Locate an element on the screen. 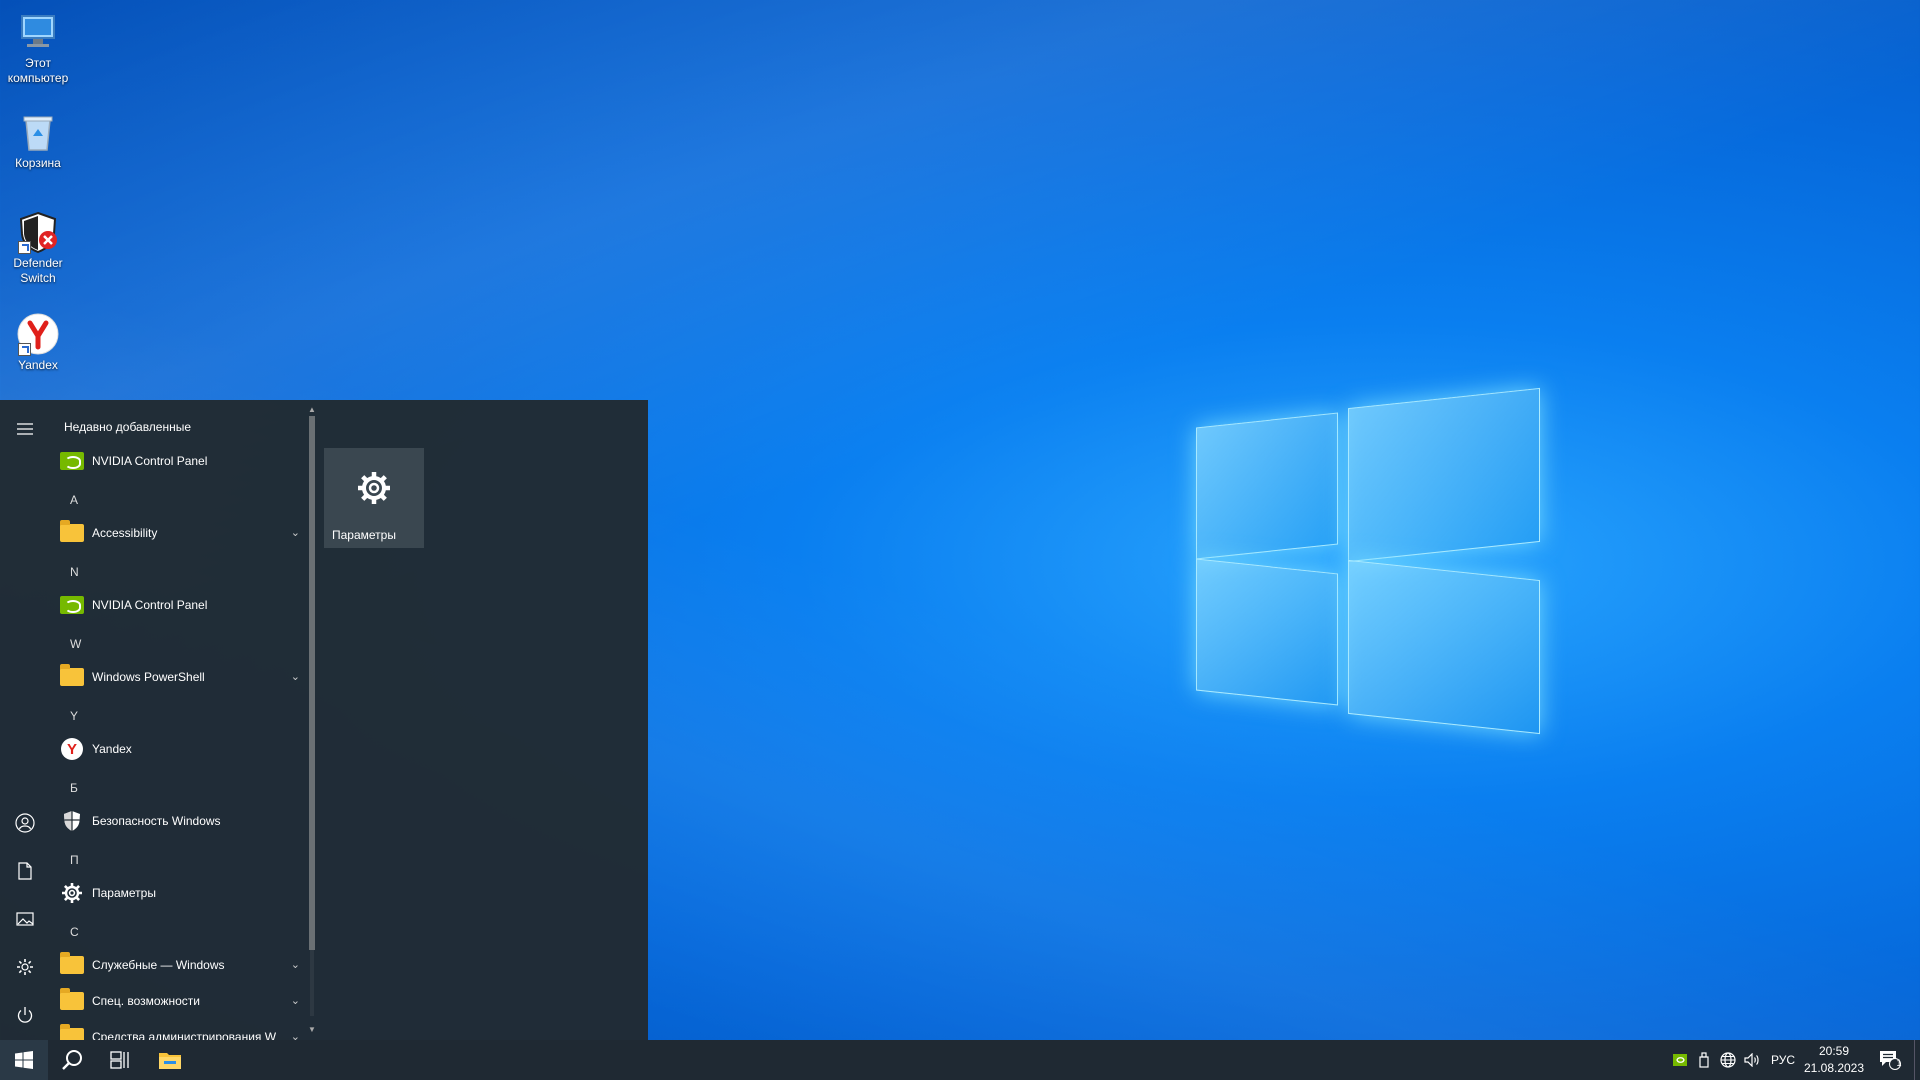 Image resolution: width=1920 pixels, height=1080 pixels. usb-tray-button is located at coordinates (1704, 1060).